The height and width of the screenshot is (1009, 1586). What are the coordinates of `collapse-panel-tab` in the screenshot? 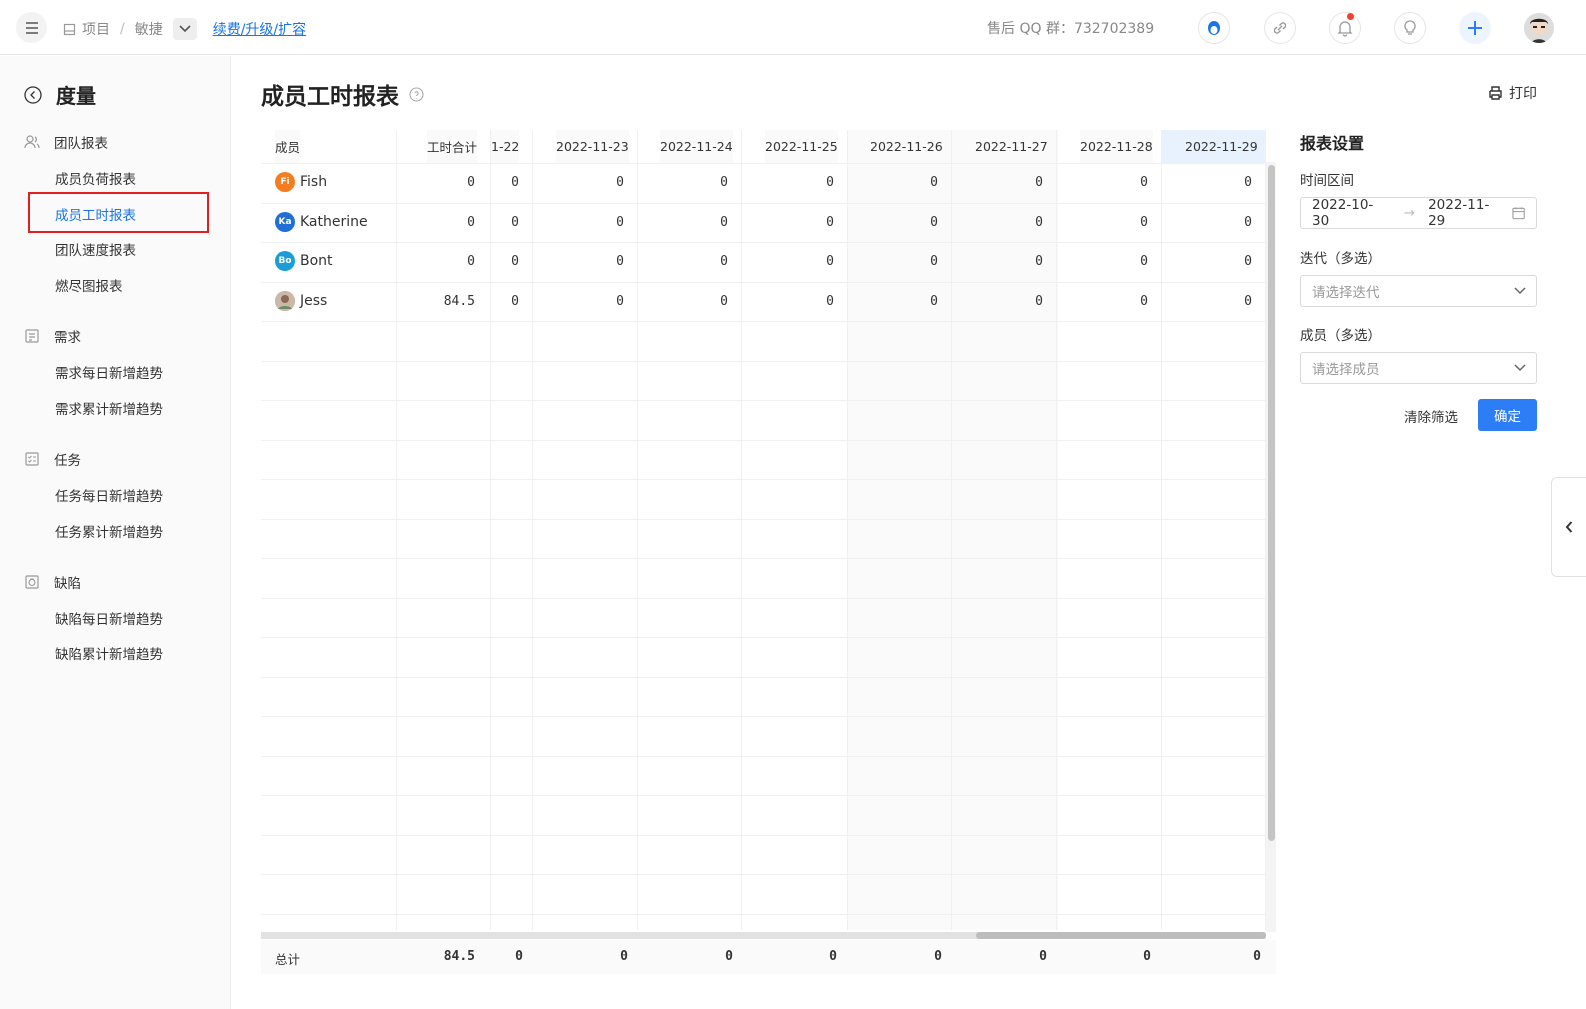 It's located at (1568, 527).